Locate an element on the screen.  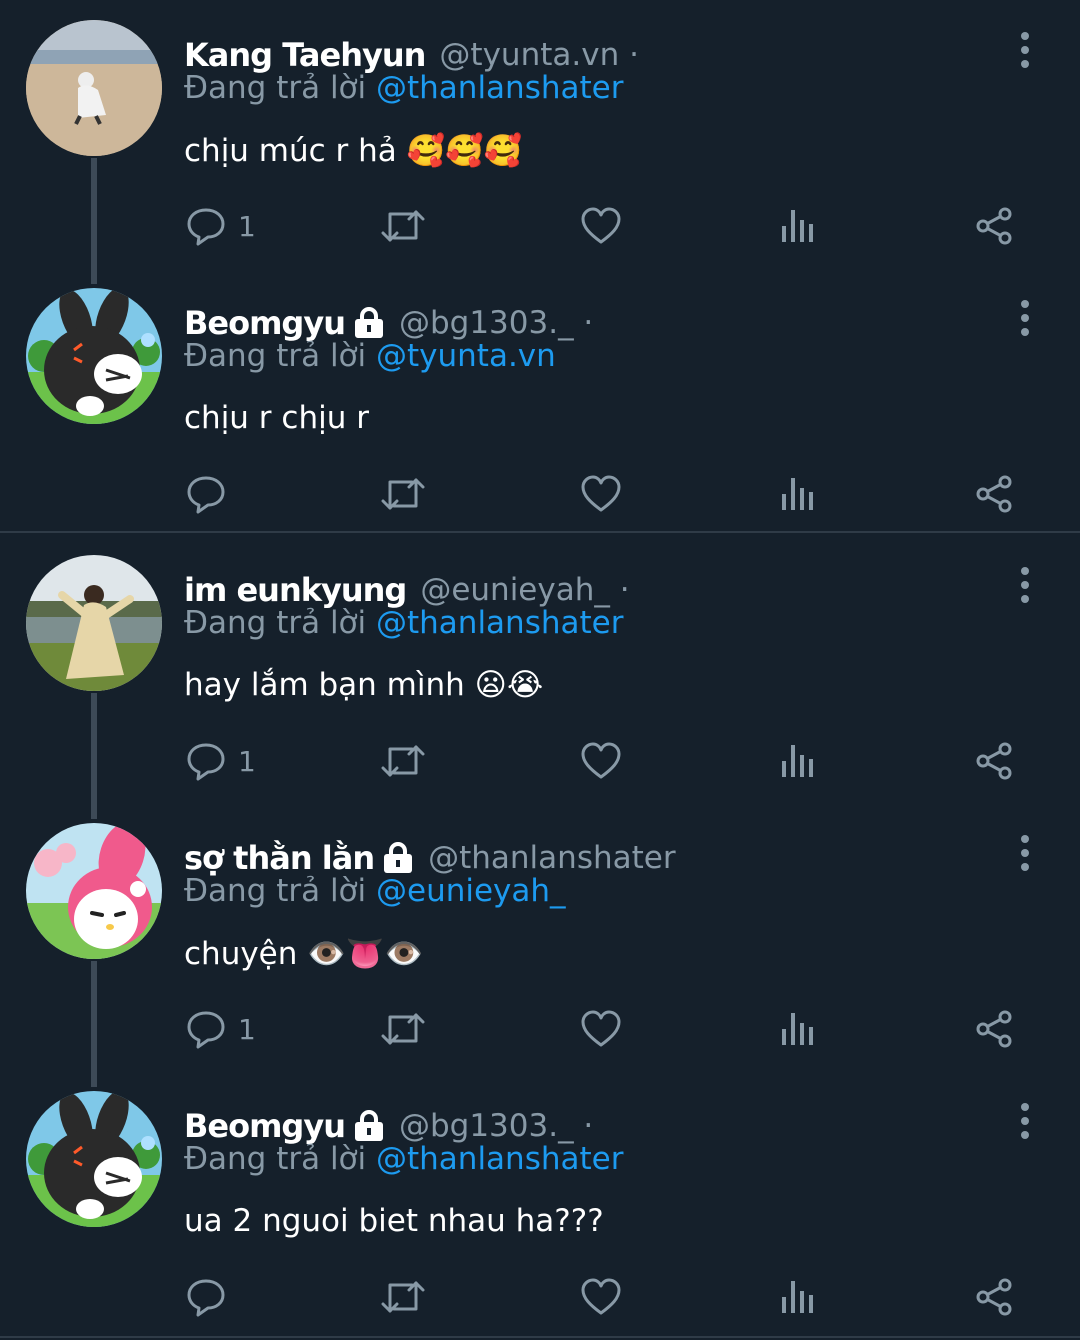
display-name: Kang Taehyun is located at coordinates (305, 55).